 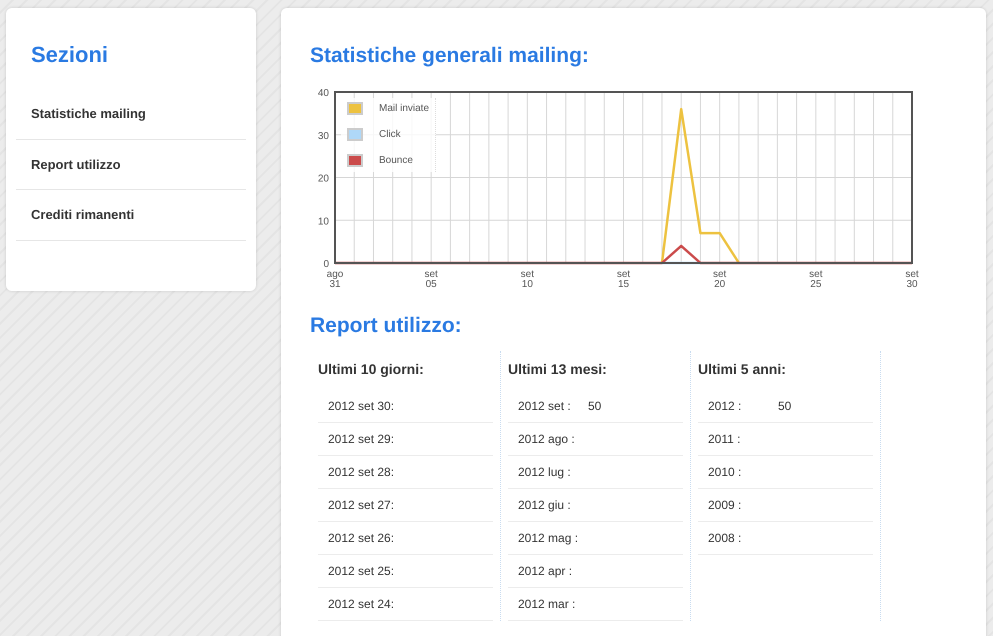 What do you see at coordinates (323, 221) in the screenshot?
I see `y-tick-label: 10` at bounding box center [323, 221].